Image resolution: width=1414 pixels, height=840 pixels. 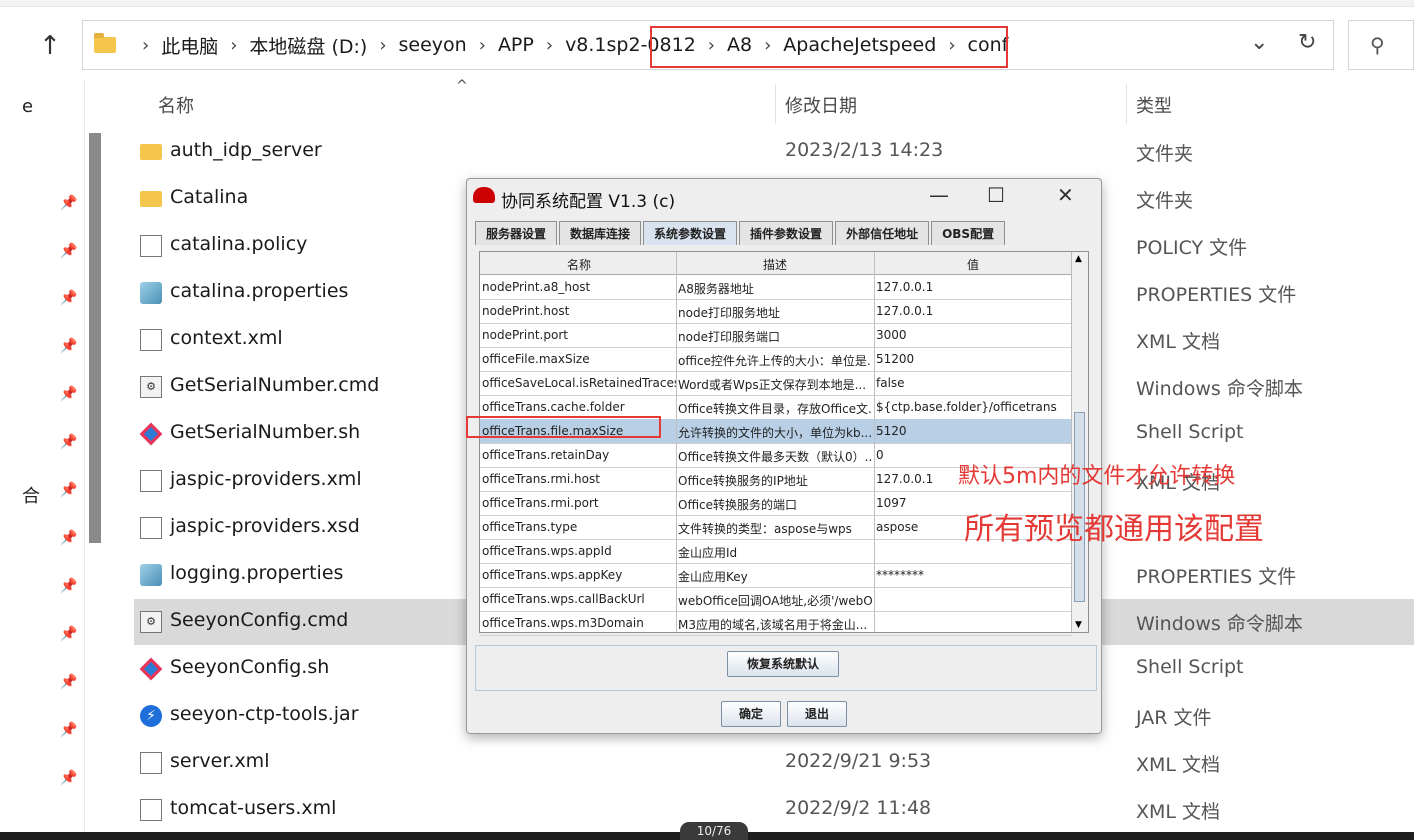 What do you see at coordinates (973, 383) in the screenshot?
I see `param-value-cell: false` at bounding box center [973, 383].